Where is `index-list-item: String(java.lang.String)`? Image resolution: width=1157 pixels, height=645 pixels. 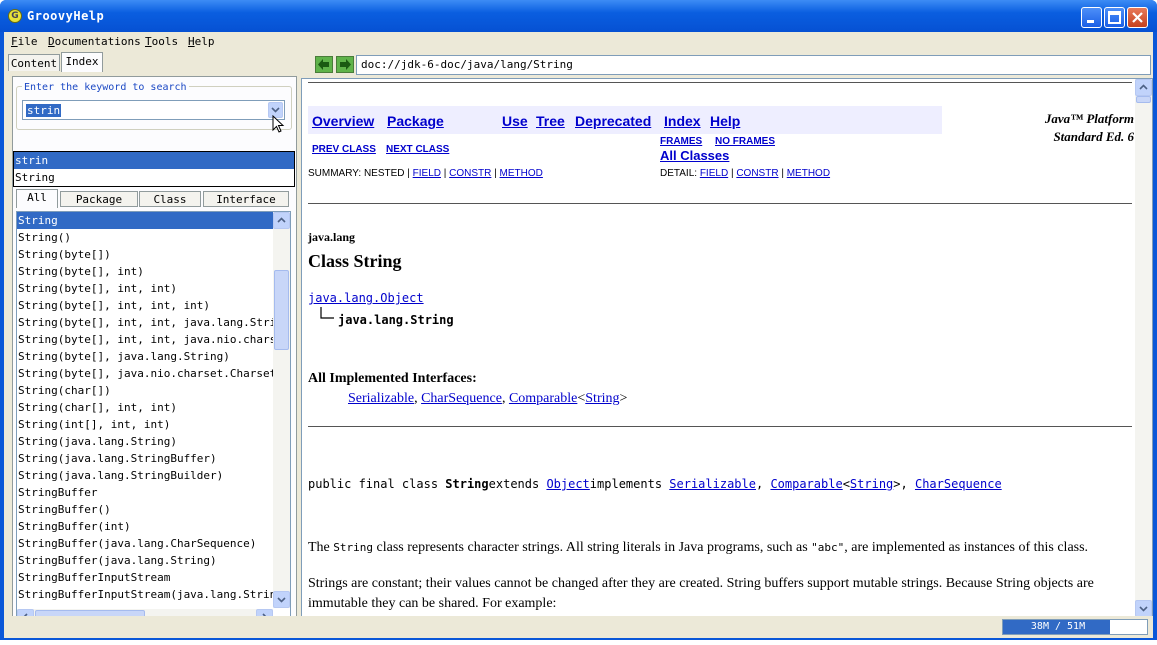
index-list-item: String(java.lang.String) is located at coordinates (145, 441).